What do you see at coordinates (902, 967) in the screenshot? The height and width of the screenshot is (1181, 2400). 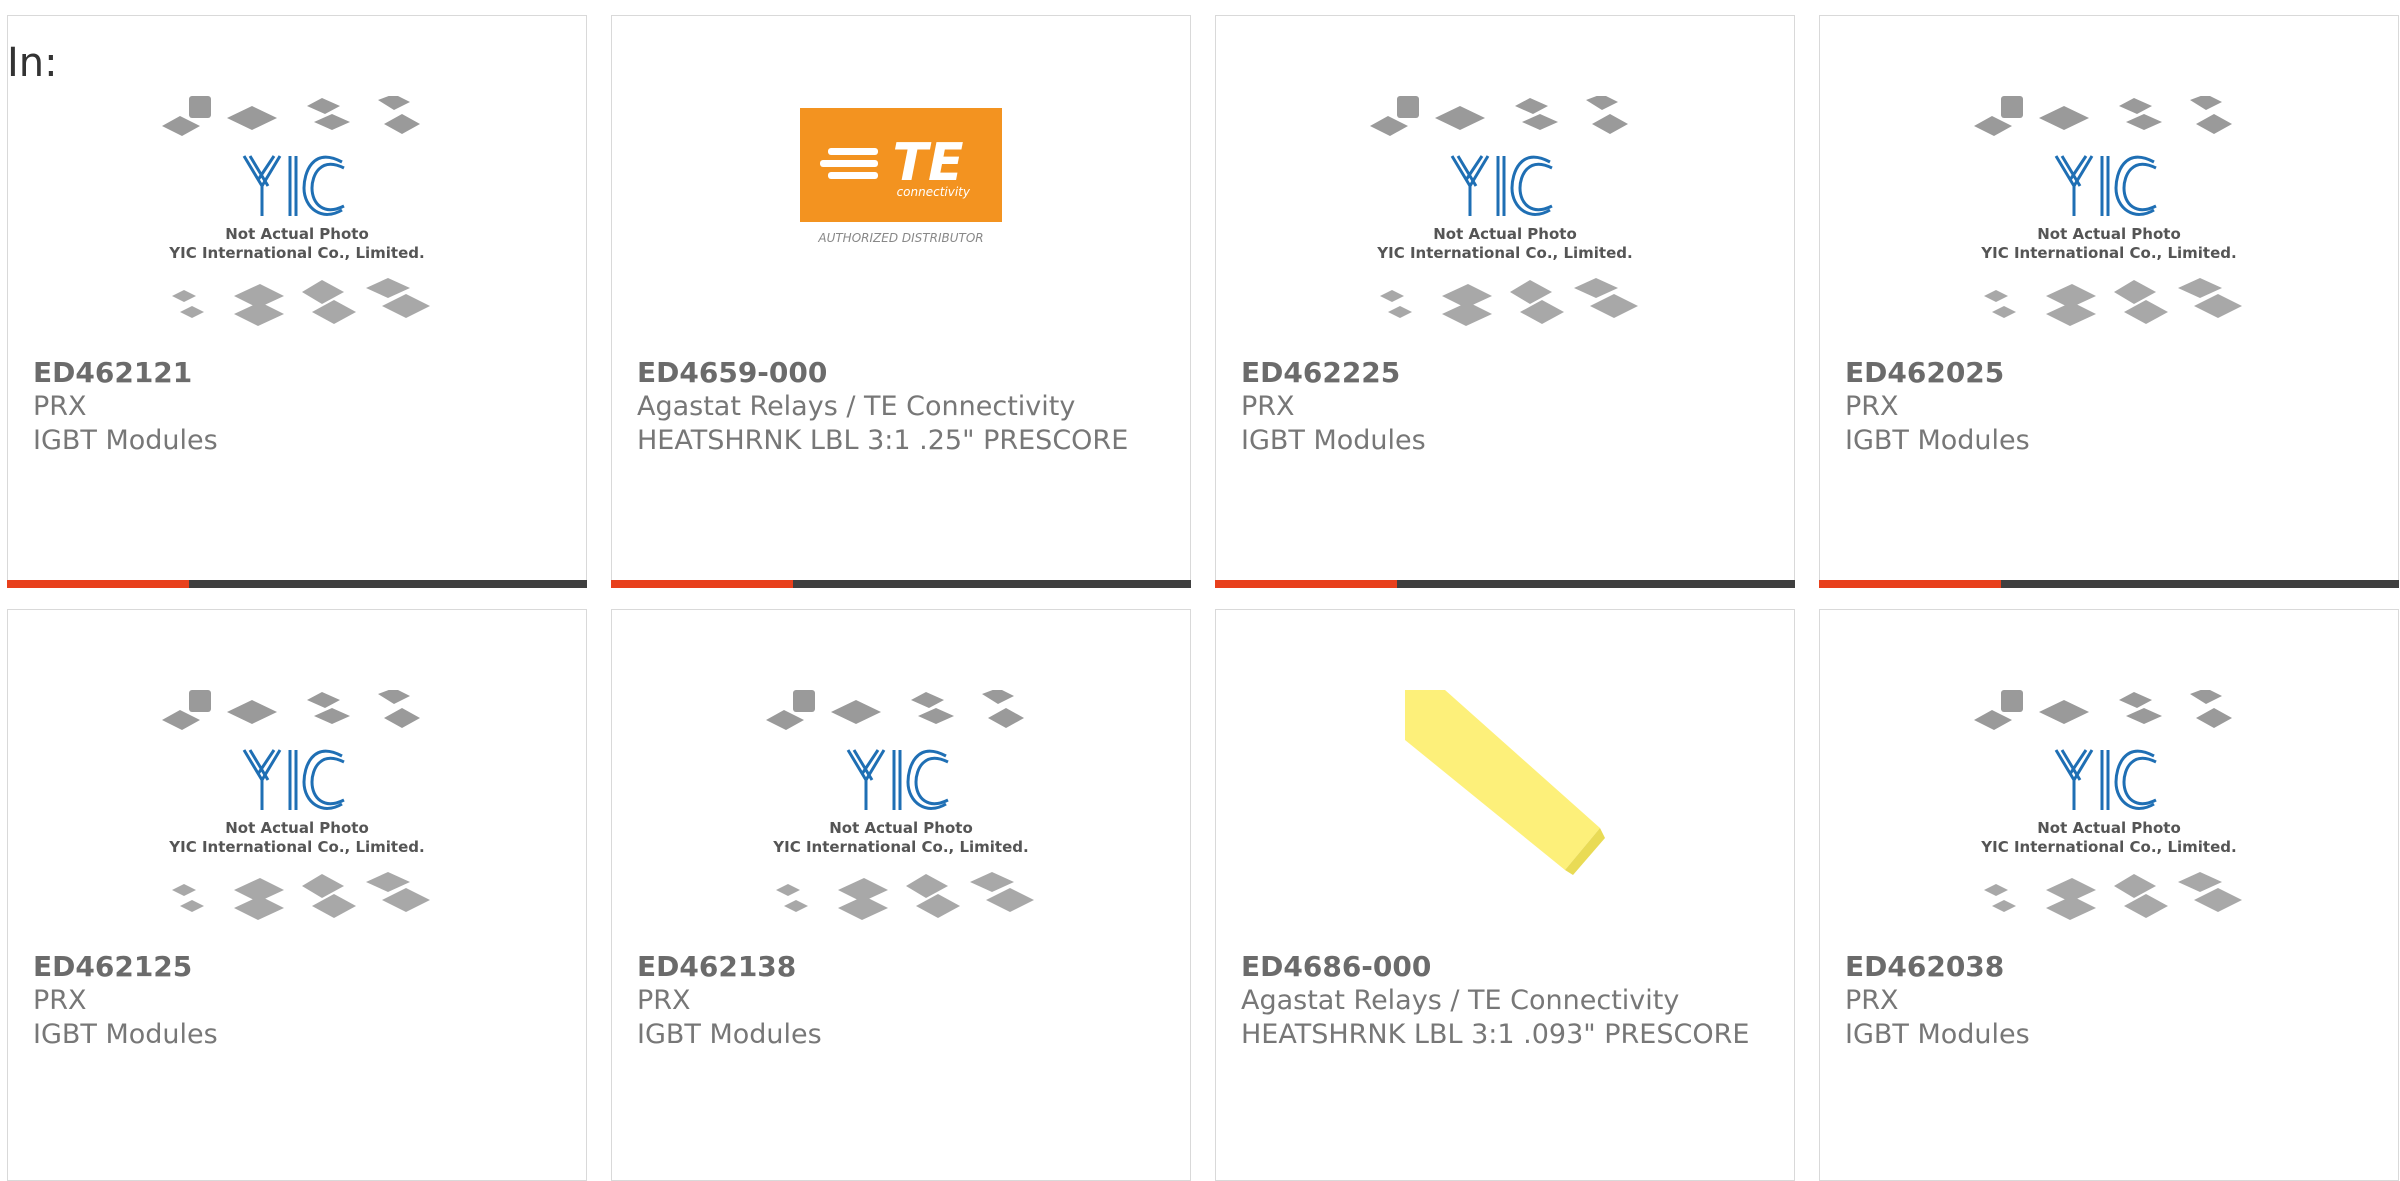 I see `part-number: ED462138` at bounding box center [902, 967].